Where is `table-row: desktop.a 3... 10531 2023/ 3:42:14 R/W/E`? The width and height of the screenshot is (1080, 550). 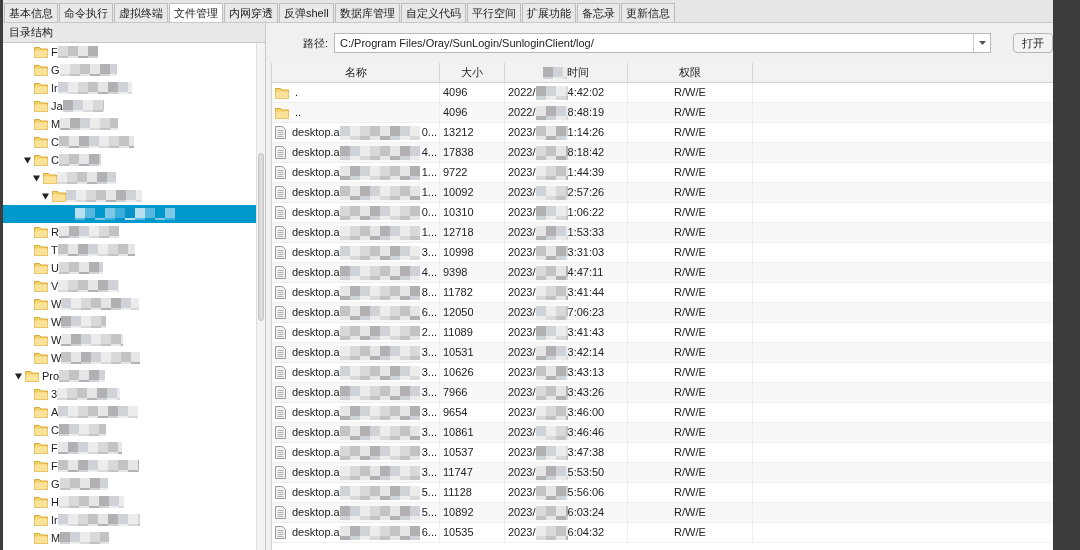
table-row: desktop.a 3... 10531 2023/ 3:42:14 R/W/E is located at coordinates (662, 353).